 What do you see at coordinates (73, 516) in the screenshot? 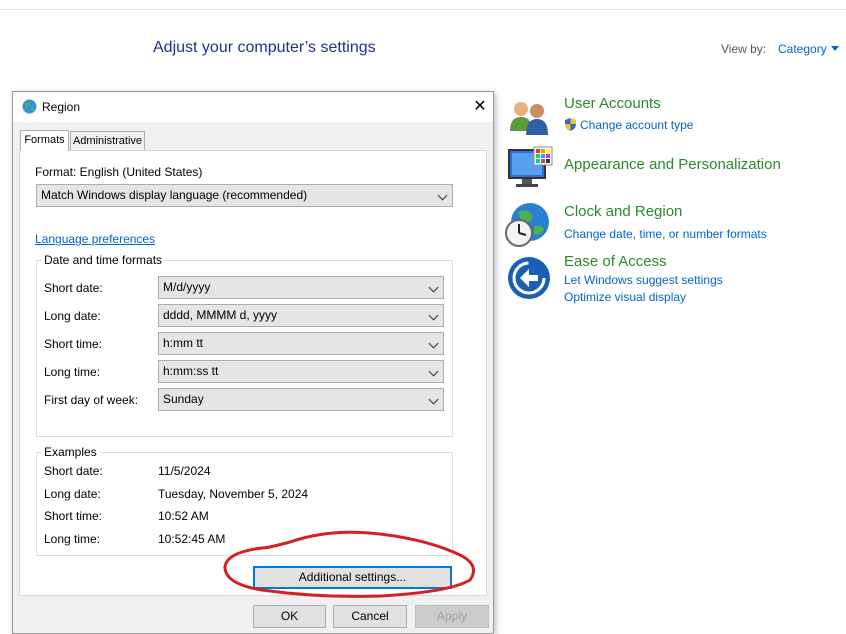
I see `example-short-time-label: Short time:` at bounding box center [73, 516].